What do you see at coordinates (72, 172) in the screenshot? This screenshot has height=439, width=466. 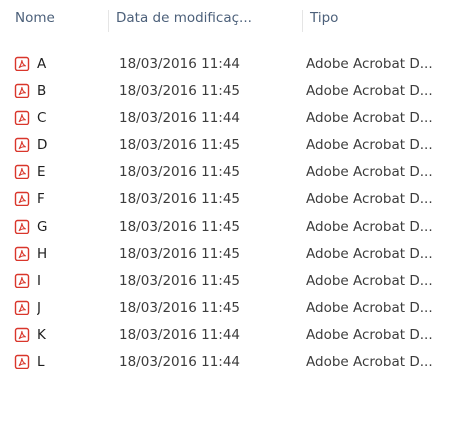 I see `file-name: E` at bounding box center [72, 172].